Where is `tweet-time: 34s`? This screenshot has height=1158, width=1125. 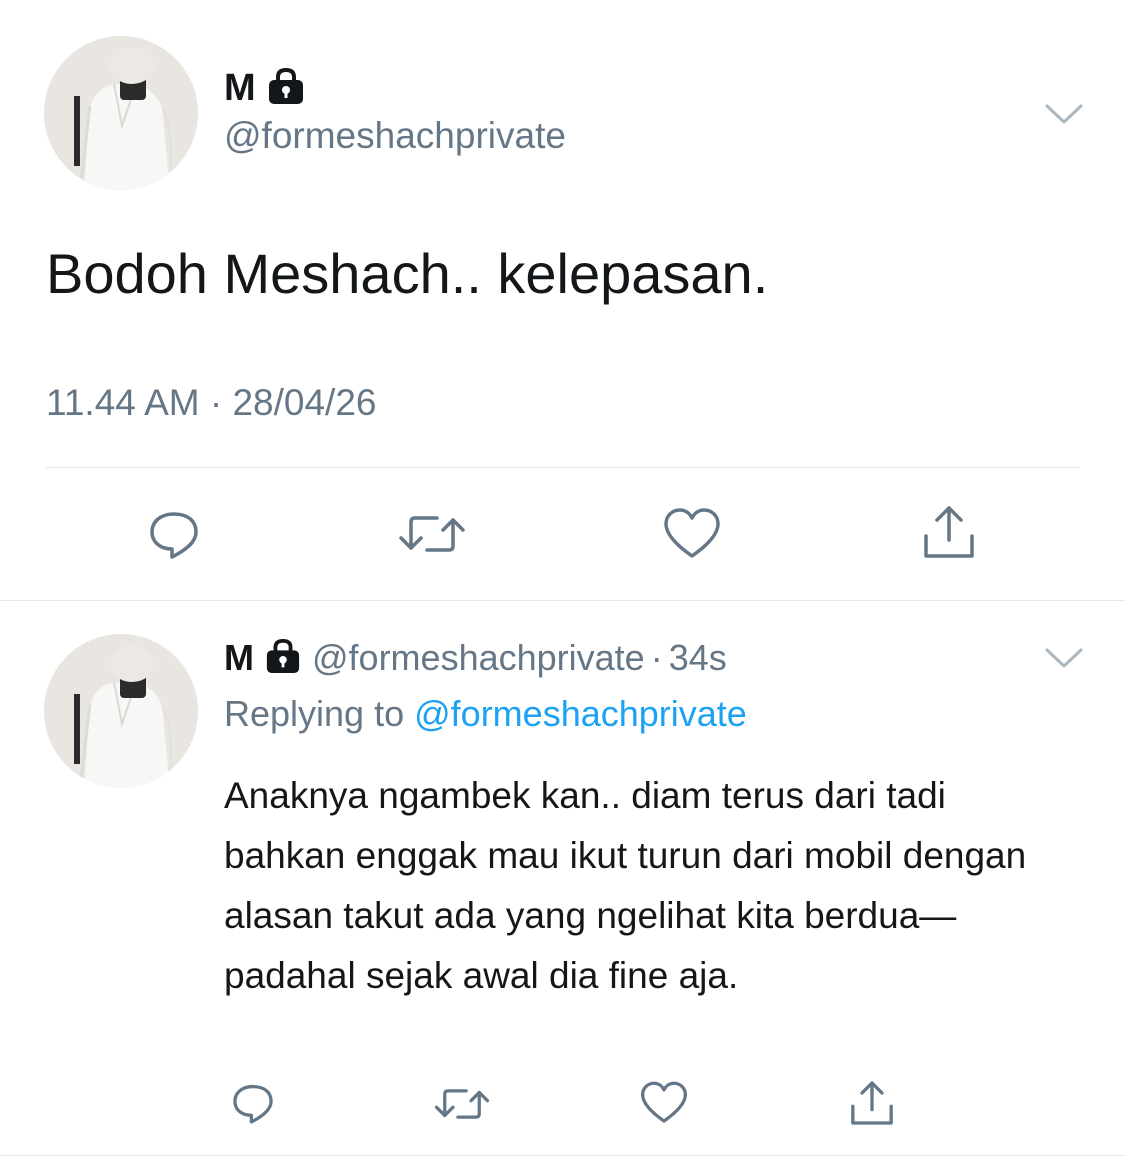
tweet-time: 34s is located at coordinates (698, 658).